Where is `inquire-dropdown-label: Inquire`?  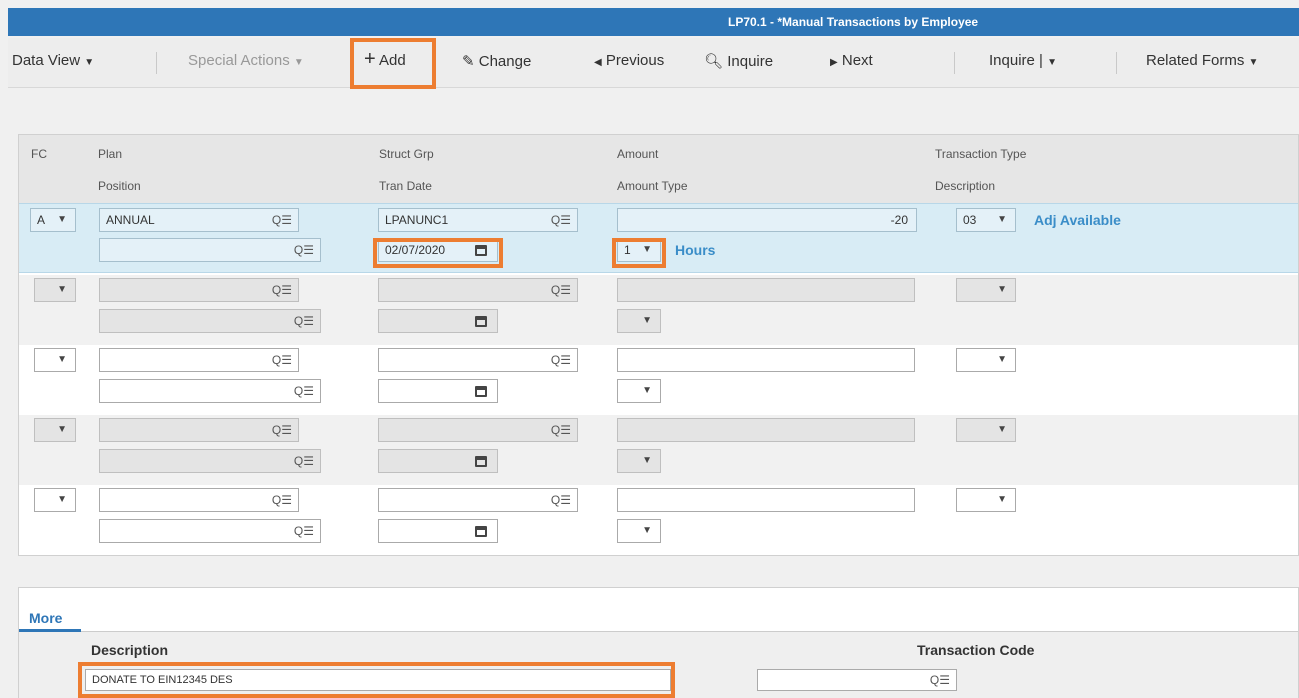 inquire-dropdown-label: Inquire is located at coordinates (1012, 60).